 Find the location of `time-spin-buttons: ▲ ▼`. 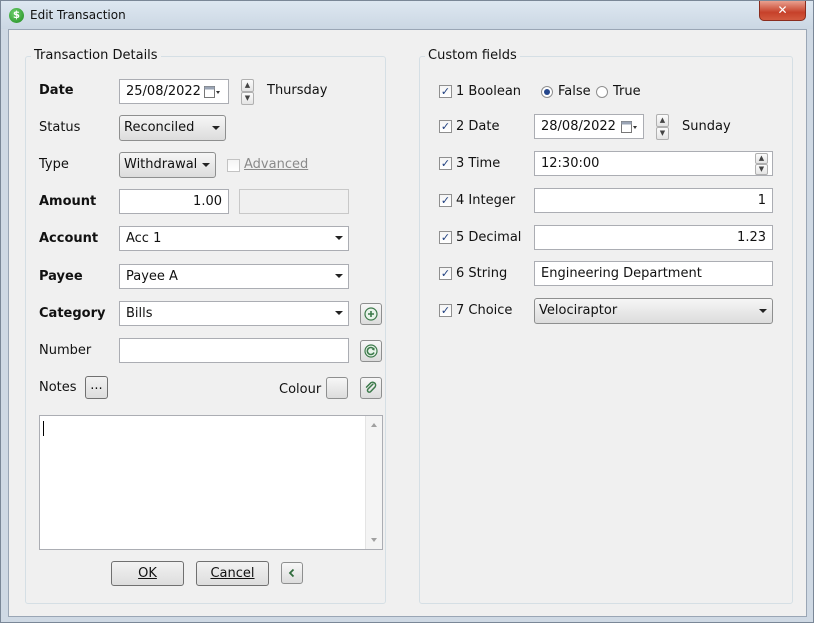

time-spin-buttons: ▲ ▼ is located at coordinates (761, 163).